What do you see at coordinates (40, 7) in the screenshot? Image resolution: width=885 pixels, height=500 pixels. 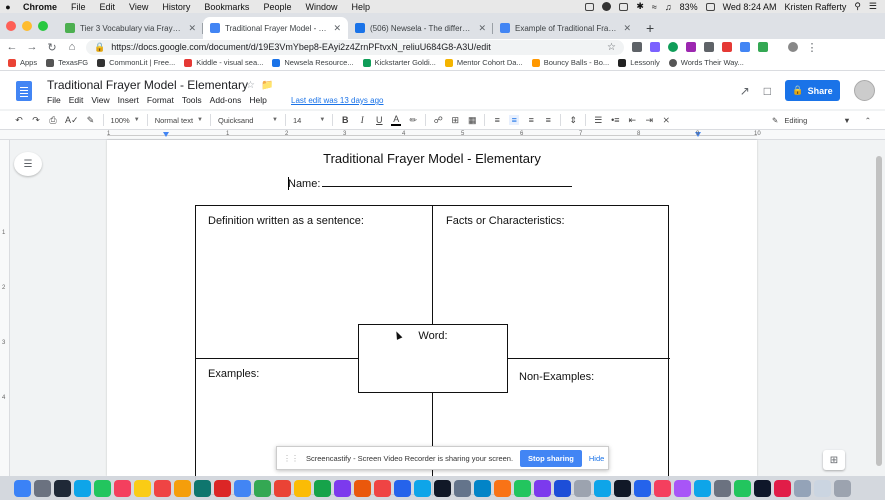 I see `menubar-app-name: Chrome` at bounding box center [40, 7].